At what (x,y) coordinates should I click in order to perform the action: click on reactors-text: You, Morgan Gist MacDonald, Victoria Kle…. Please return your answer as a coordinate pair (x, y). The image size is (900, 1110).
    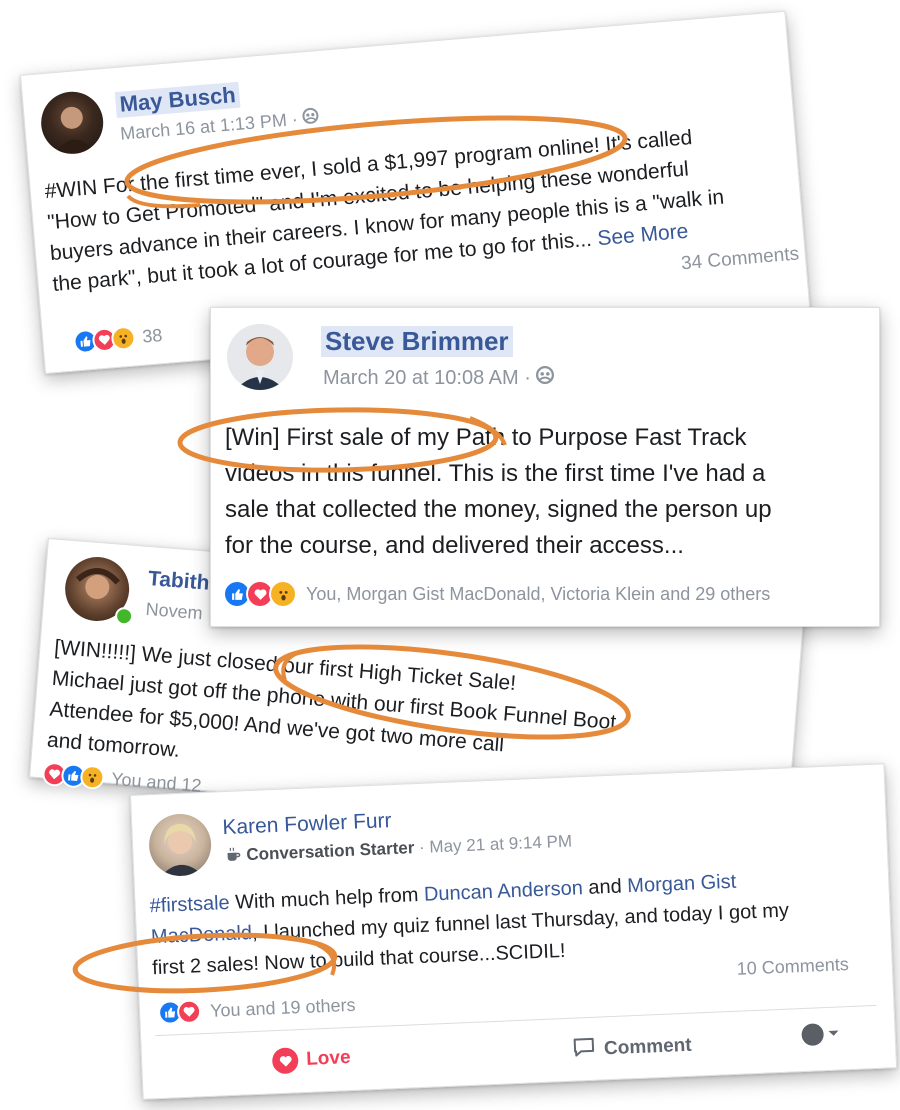
    Looking at the image, I should click on (538, 594).